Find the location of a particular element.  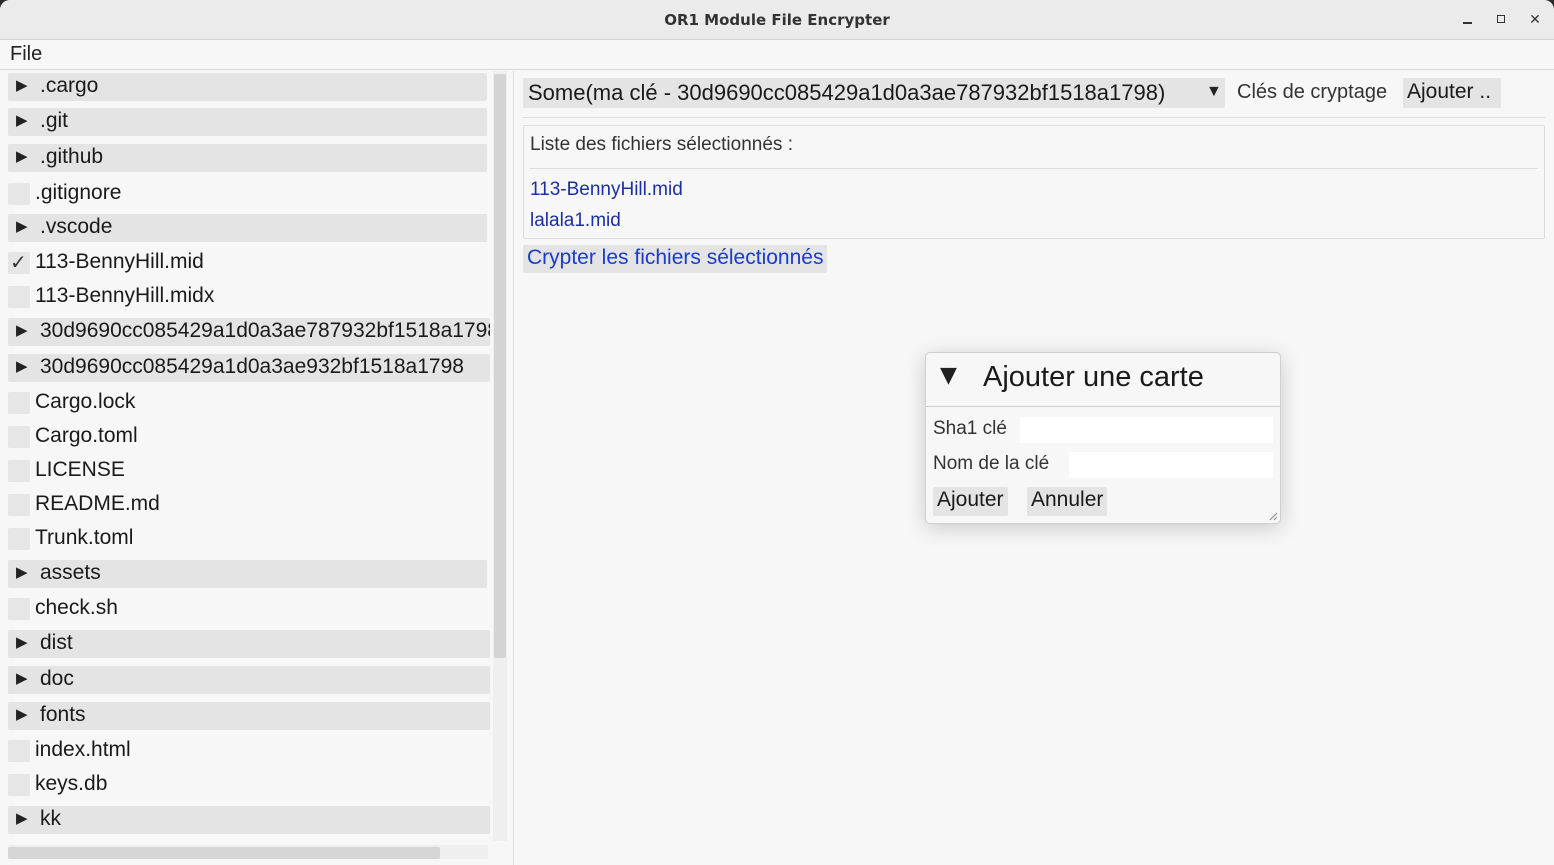

tree-folder: ▶ .git is located at coordinates (247, 122).